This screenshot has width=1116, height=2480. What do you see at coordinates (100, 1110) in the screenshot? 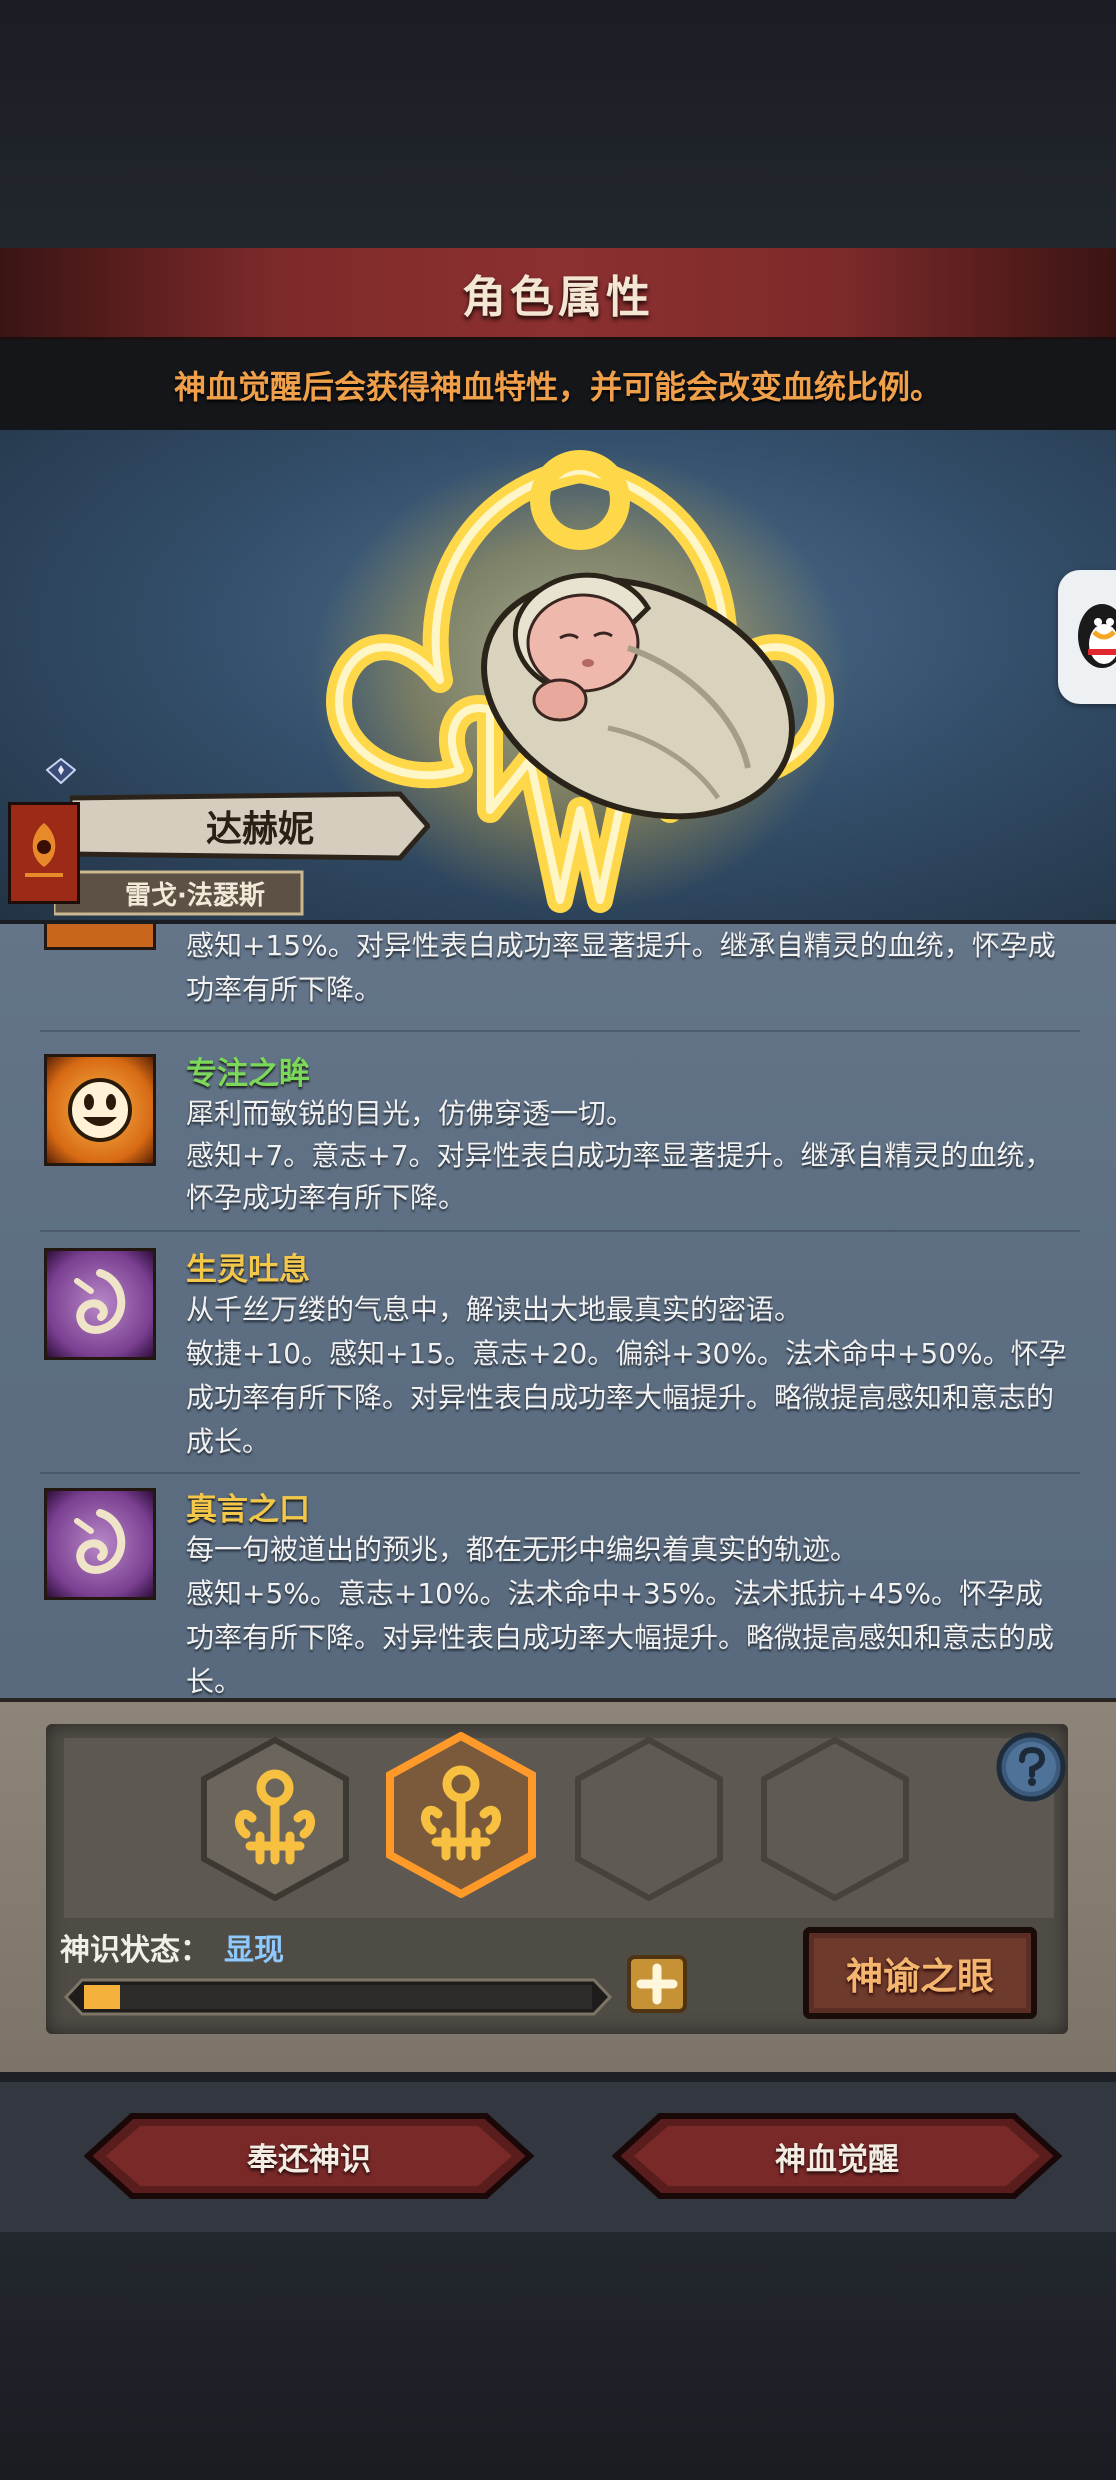
I see `sun-face-icon` at bounding box center [100, 1110].